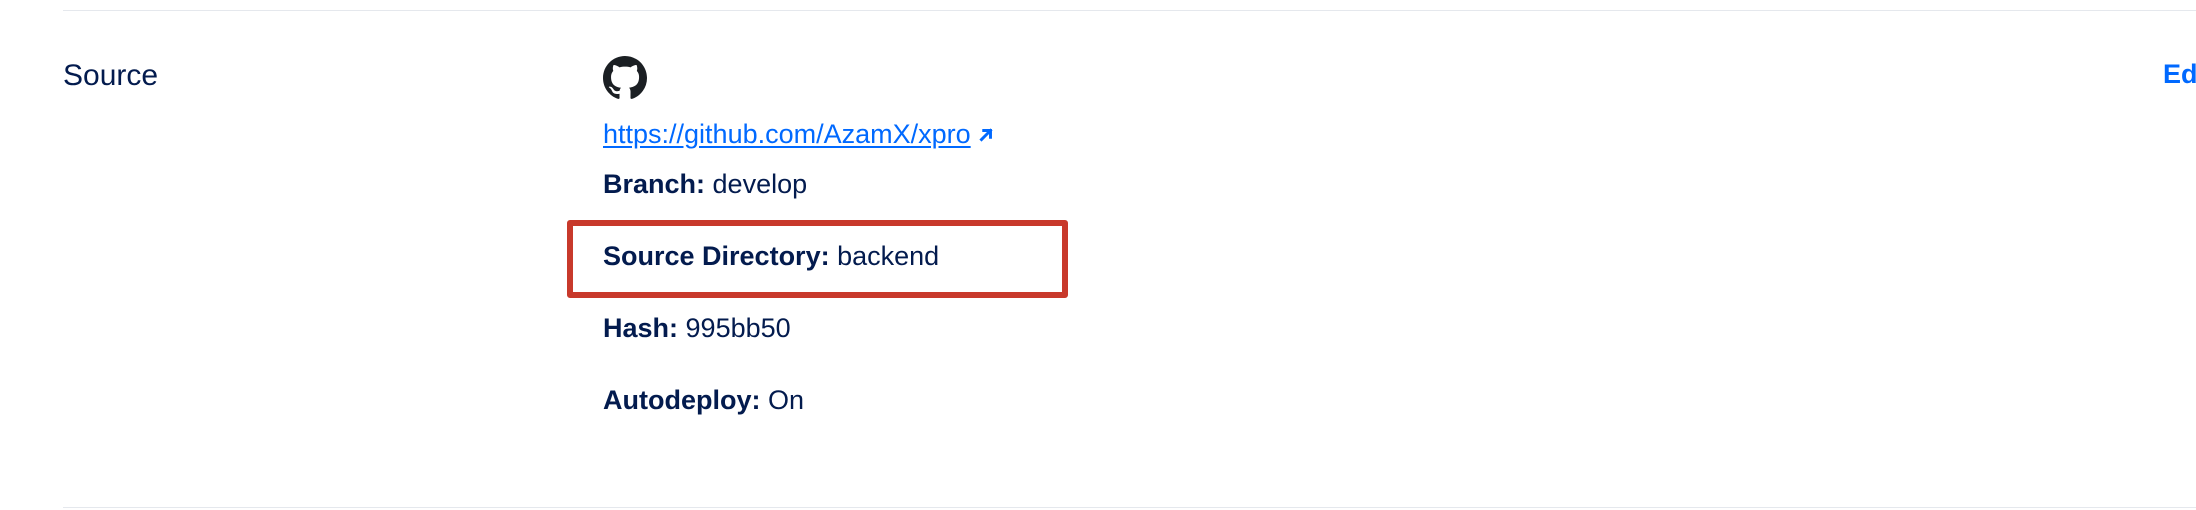 This screenshot has height=510, width=2196. Describe the element at coordinates (986, 135) in the screenshot. I see `external-link-arrow-icon` at that location.